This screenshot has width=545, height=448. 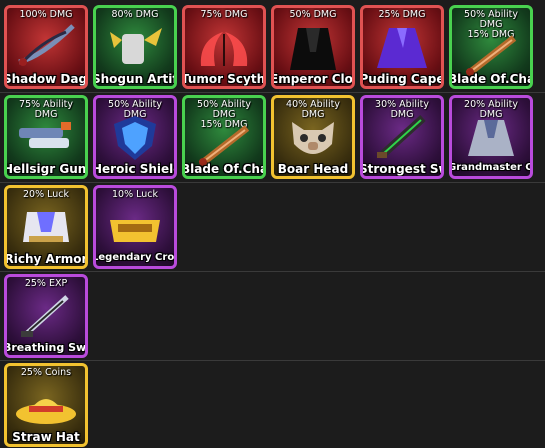 I want to click on shadow-dagger-icon, so click(x=46, y=45).